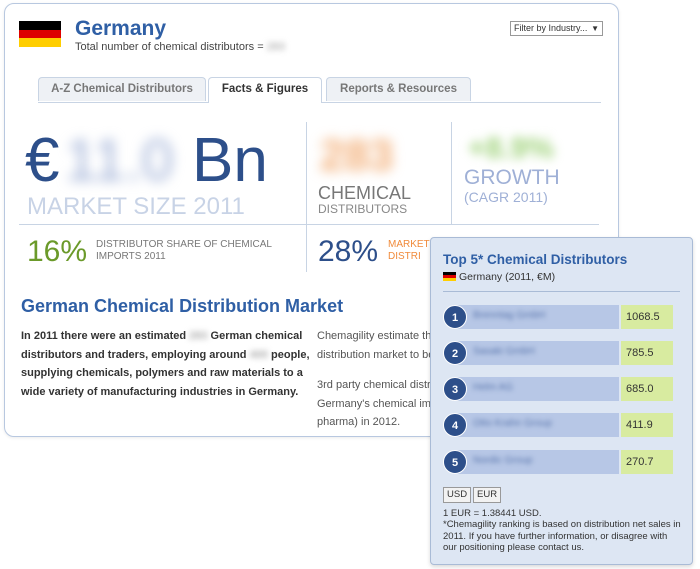 The width and height of the screenshot is (700, 569). I want to click on market-size-currency: €, so click(42, 160).